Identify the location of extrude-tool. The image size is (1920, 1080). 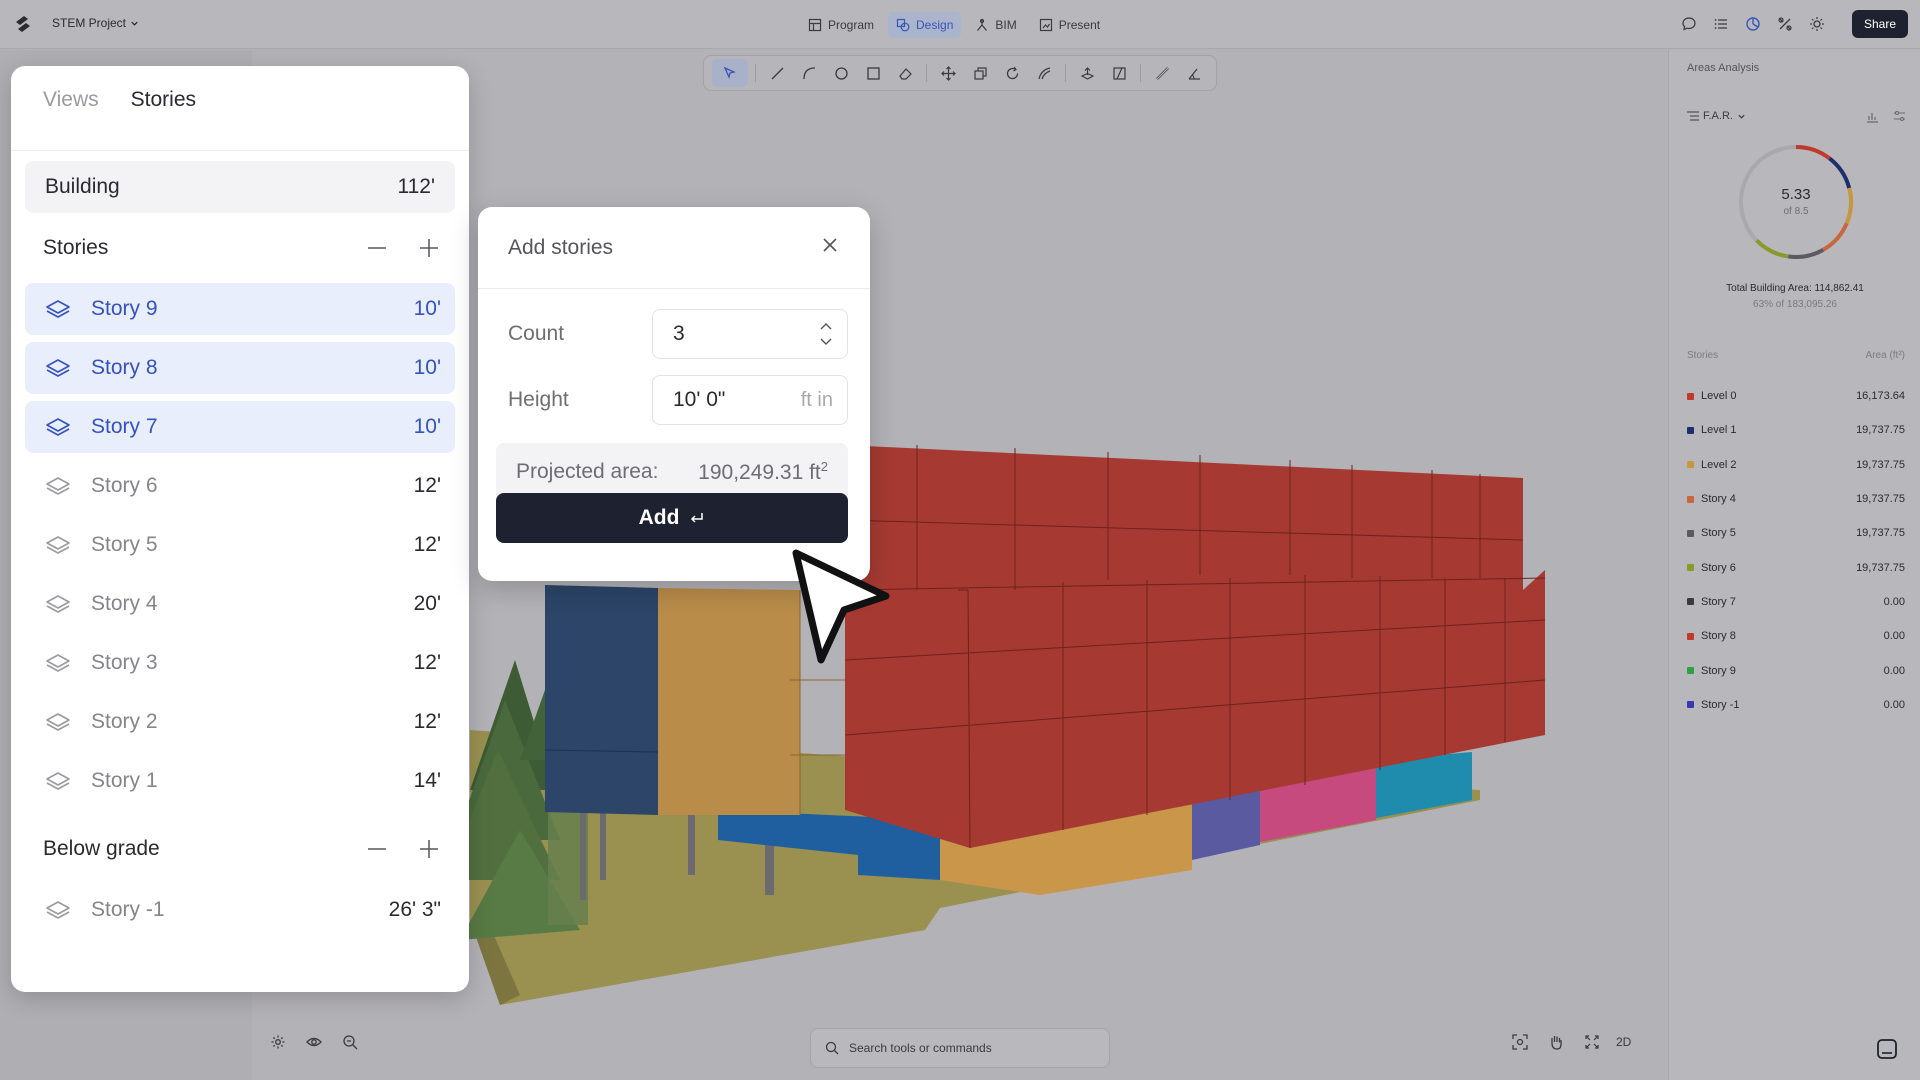
(1087, 73).